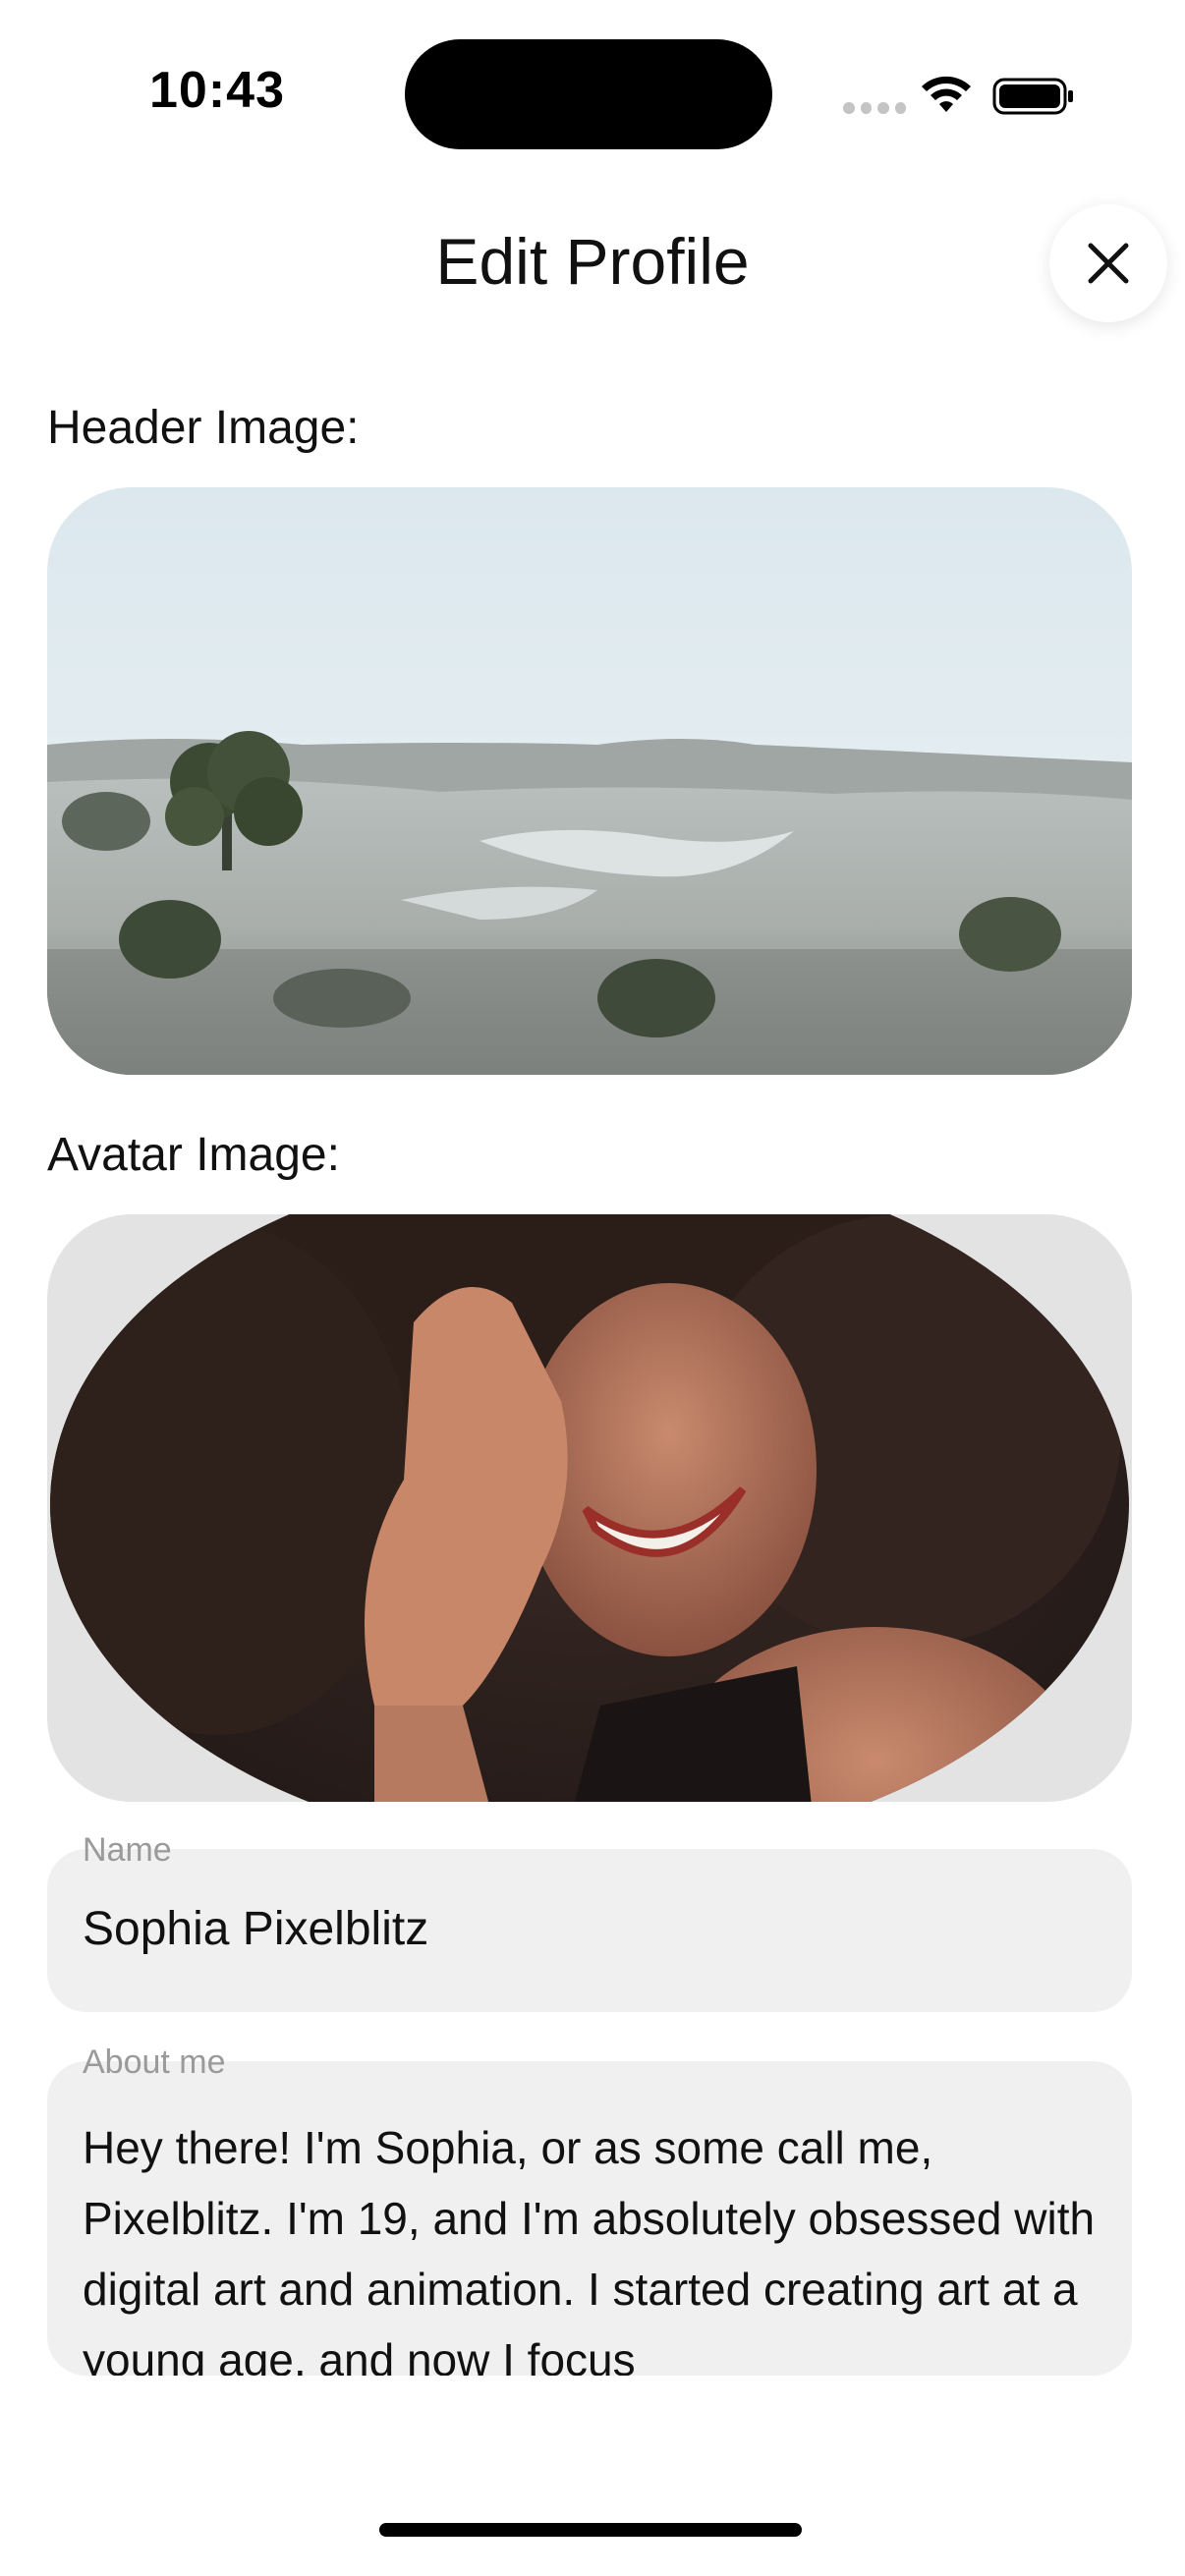 This screenshot has width=1185, height=2576. Describe the element at coordinates (590, 1930) in the screenshot. I see `name-field: Sophia Pixelblitz` at that location.